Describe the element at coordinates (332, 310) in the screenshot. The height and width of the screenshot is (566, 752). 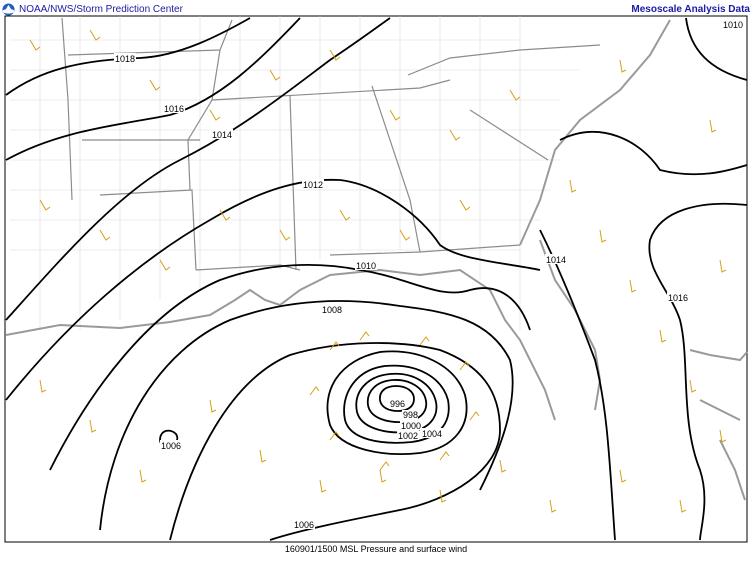
I see `isobar-label: 1008` at that location.